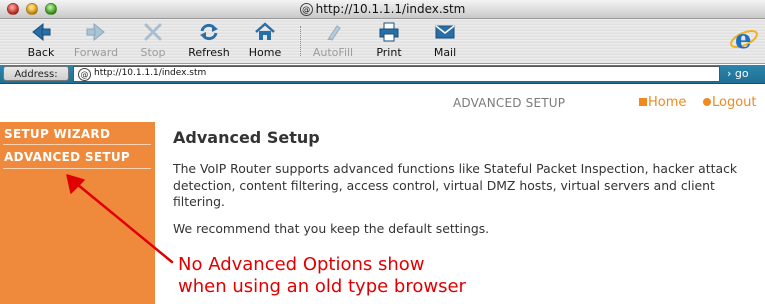  Describe the element at coordinates (301, 264) in the screenshot. I see `annotation-line-1: No Advanced Options show` at that location.